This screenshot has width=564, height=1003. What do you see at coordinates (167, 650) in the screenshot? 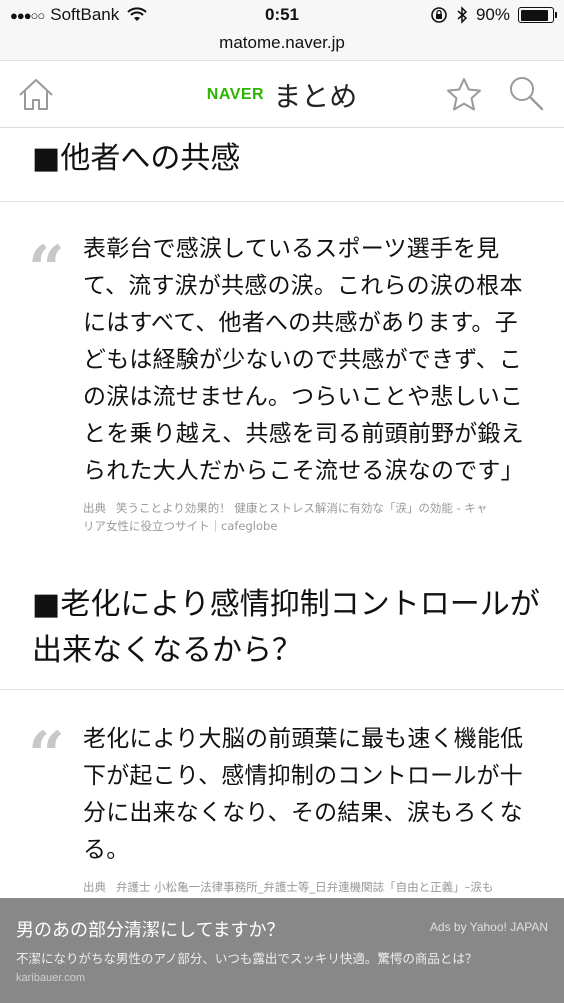
I see `heading-line: 出来なくなるから？` at bounding box center [167, 650].